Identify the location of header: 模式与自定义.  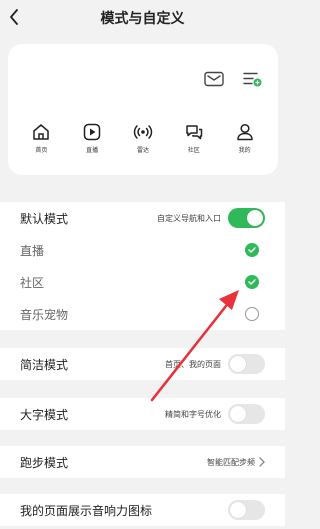
(142, 17).